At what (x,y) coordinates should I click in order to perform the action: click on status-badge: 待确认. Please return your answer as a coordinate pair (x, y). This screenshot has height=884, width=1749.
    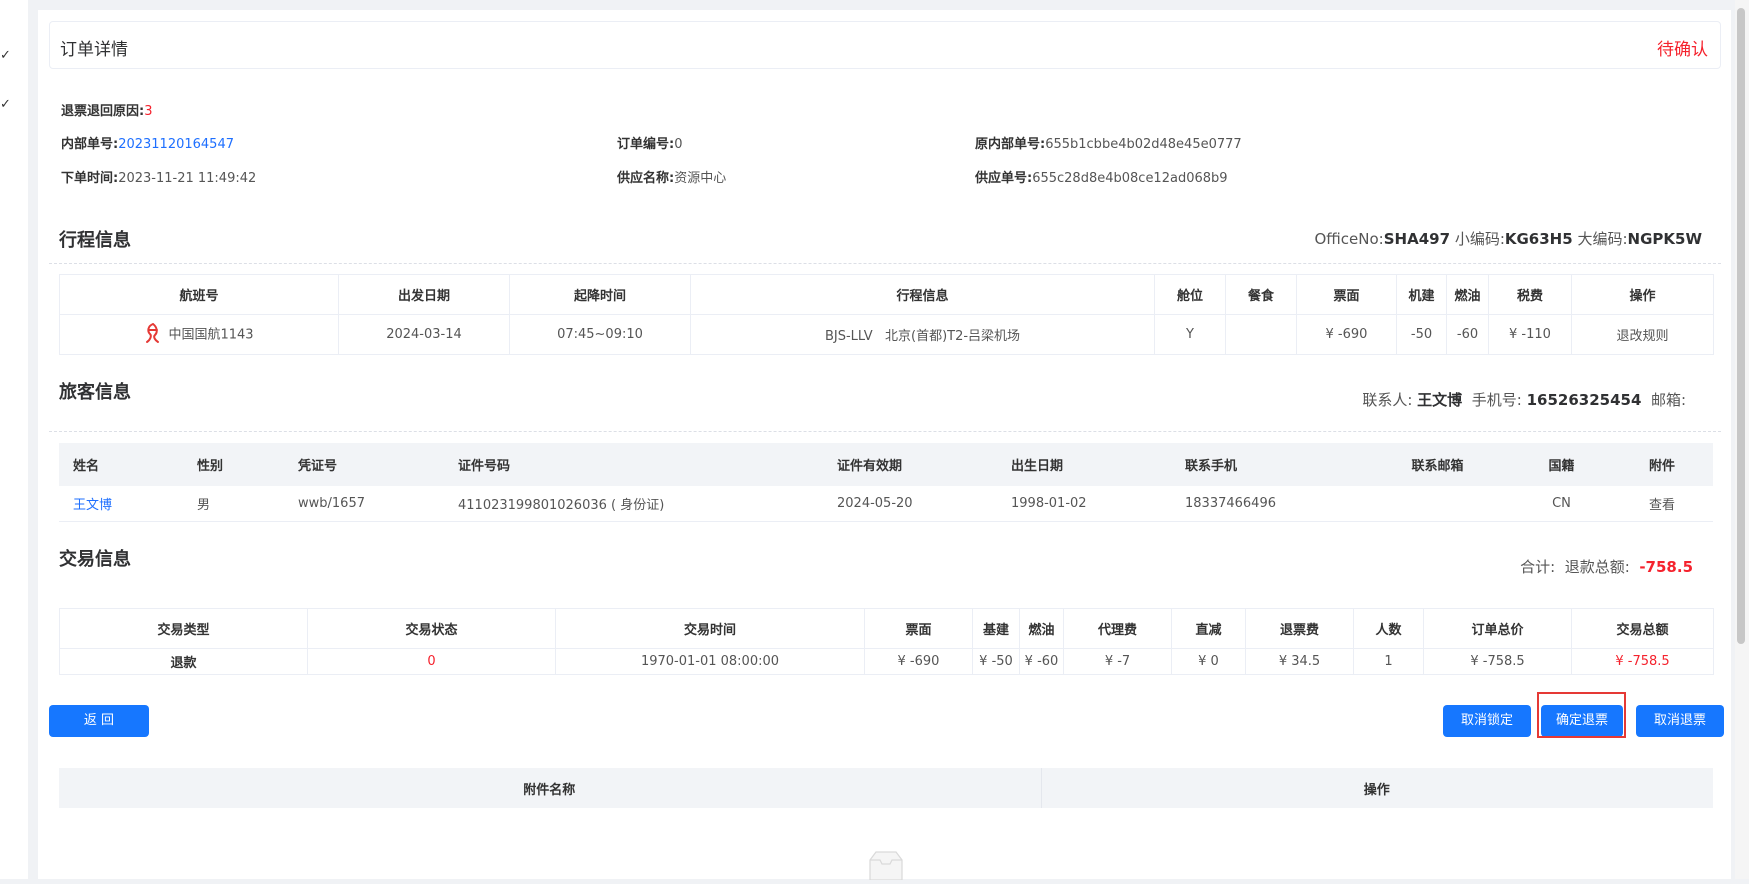
    Looking at the image, I should click on (1682, 50).